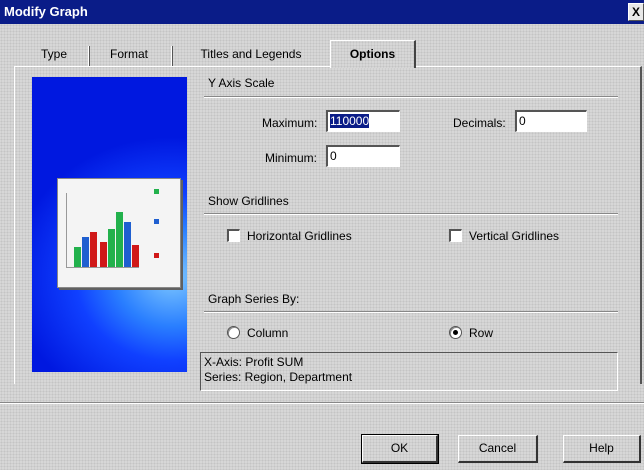  Describe the element at coordinates (350, 121) in the screenshot. I see `maximum-value: 110000` at that location.